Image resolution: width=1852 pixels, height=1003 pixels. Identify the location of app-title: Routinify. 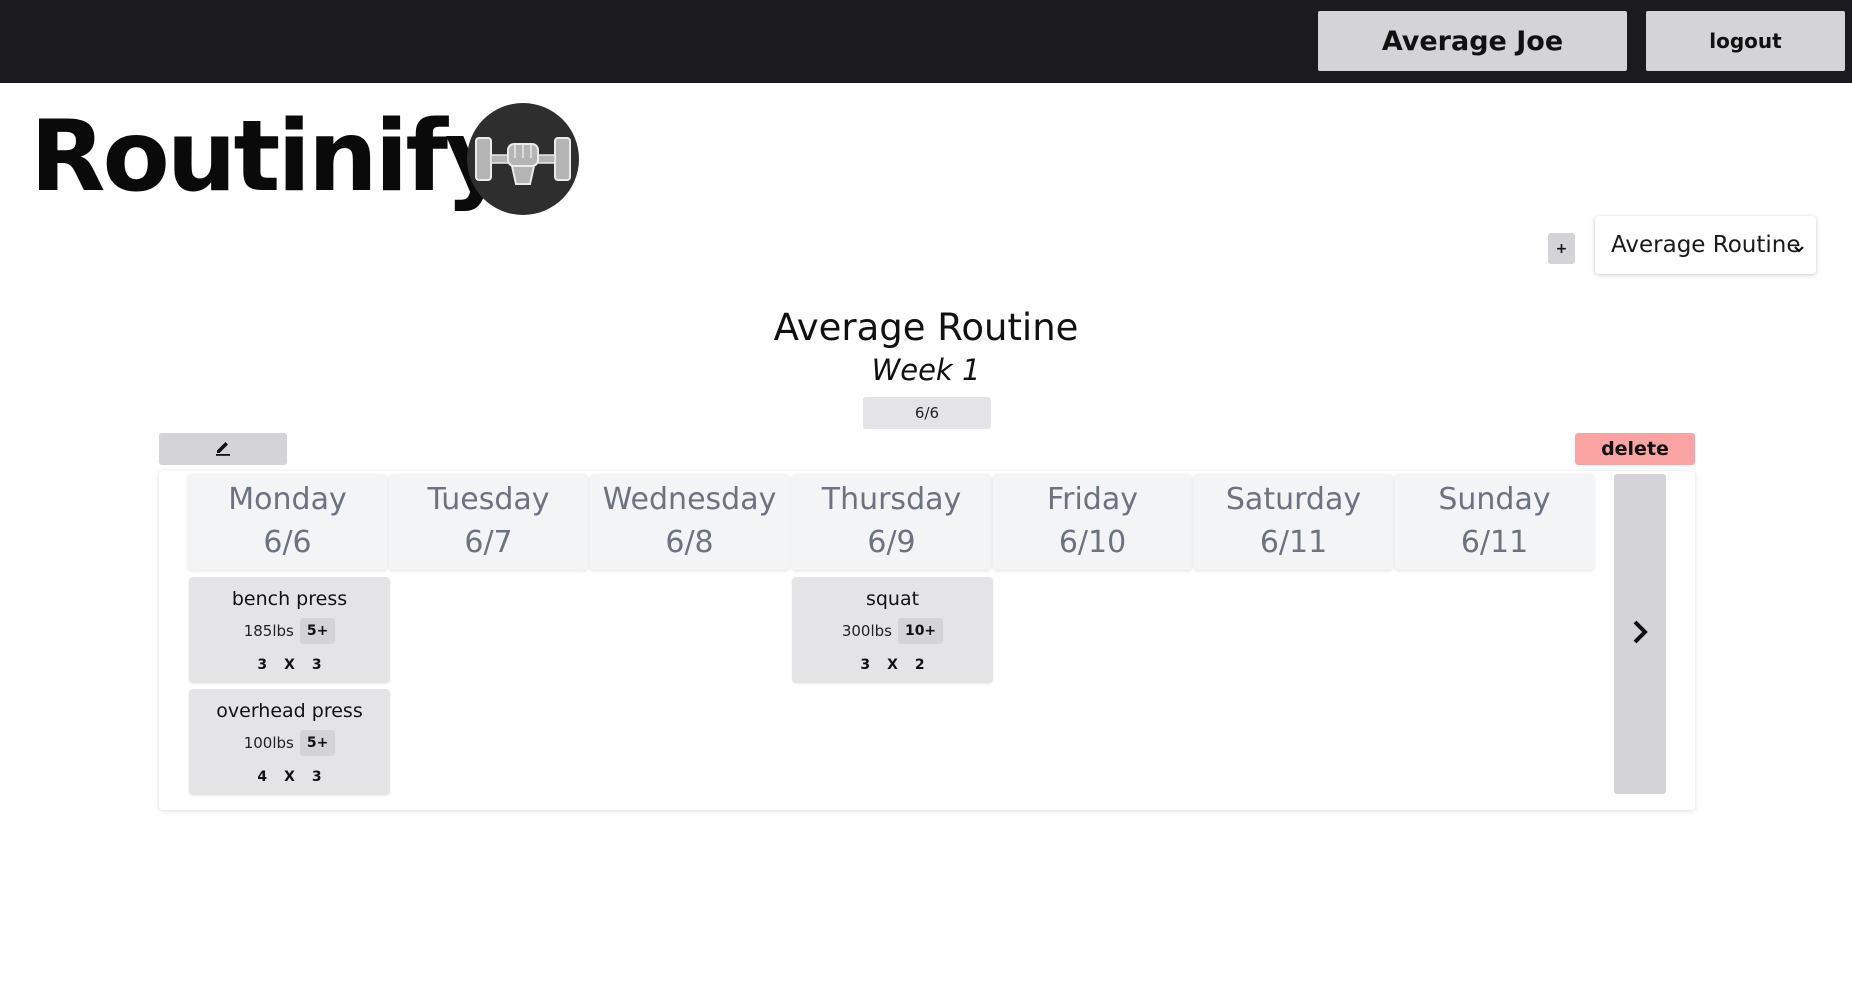
(269, 157).